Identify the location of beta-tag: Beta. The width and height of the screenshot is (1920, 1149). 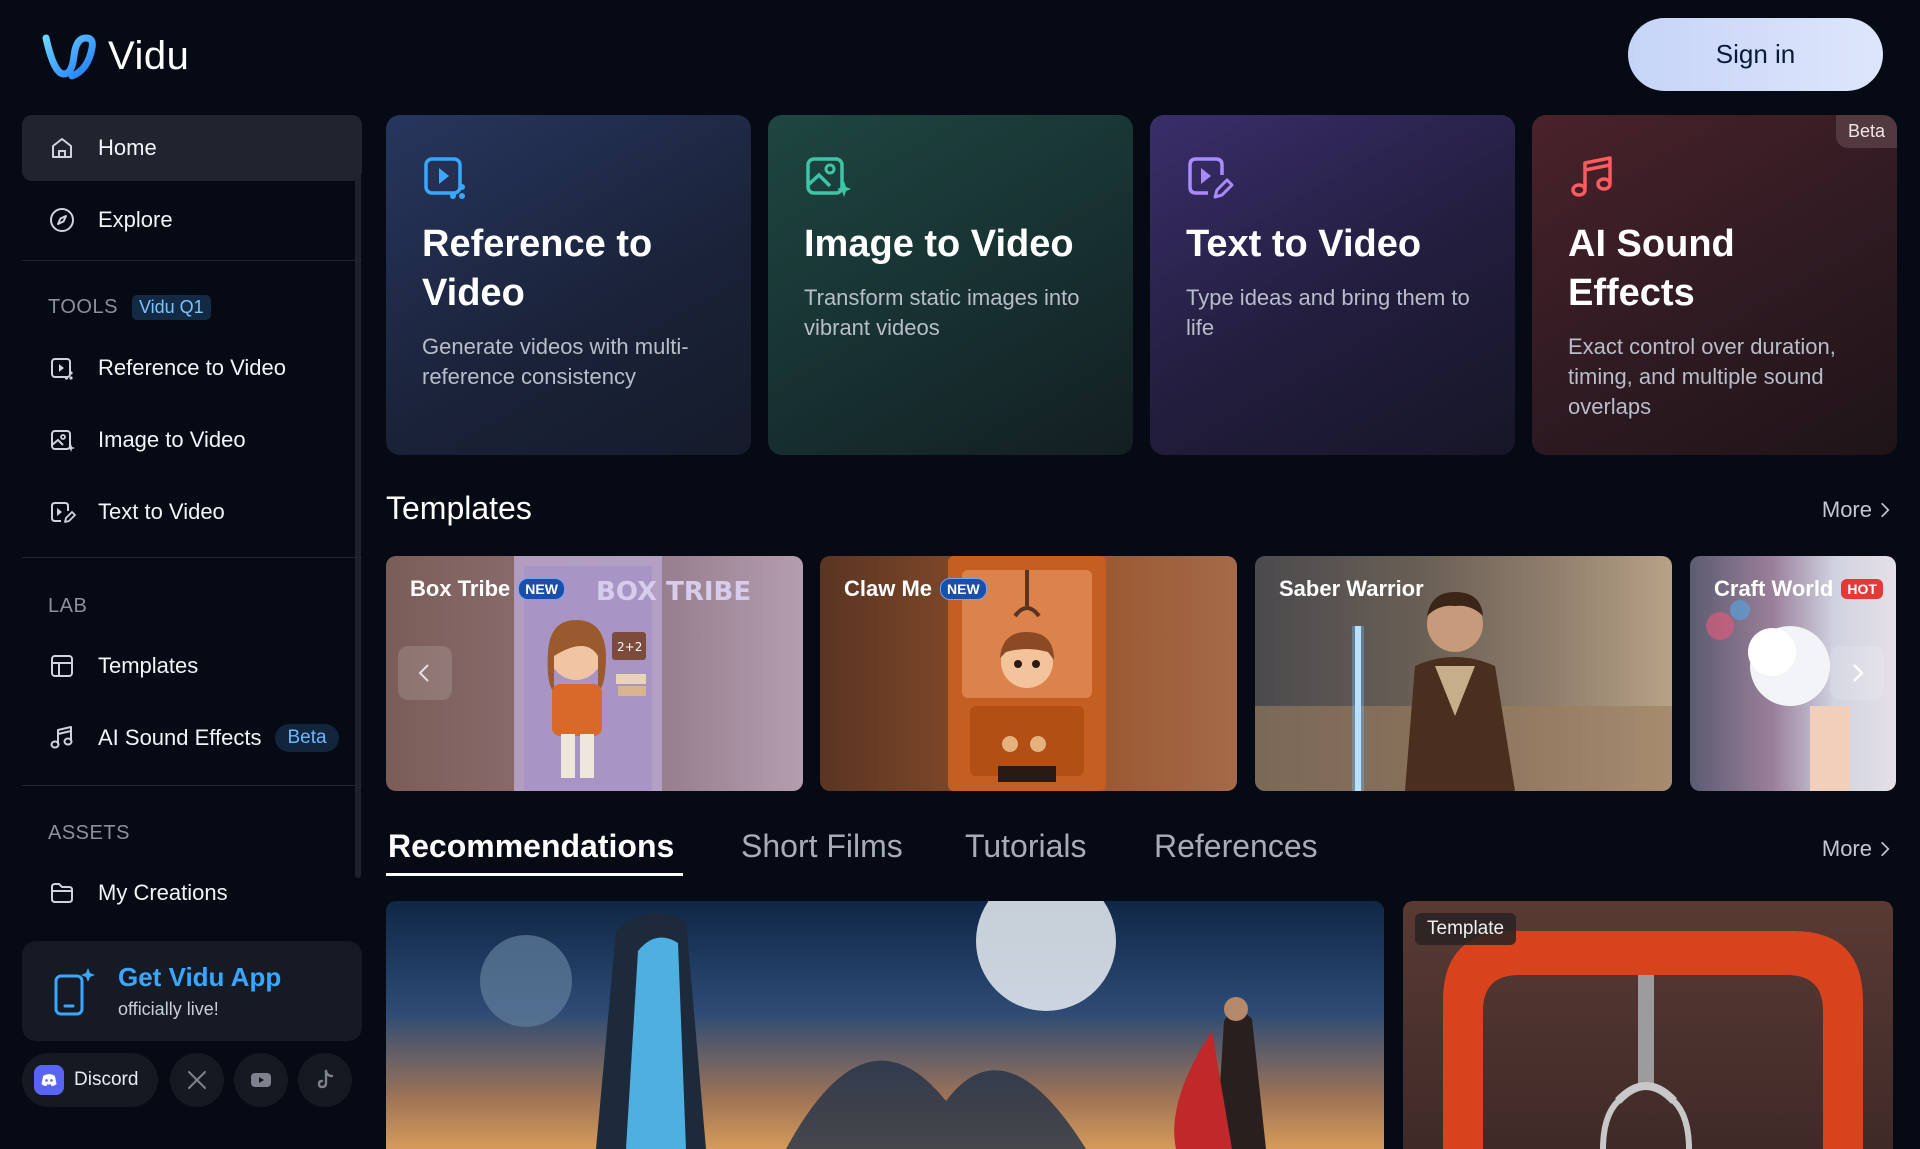
(1866, 131).